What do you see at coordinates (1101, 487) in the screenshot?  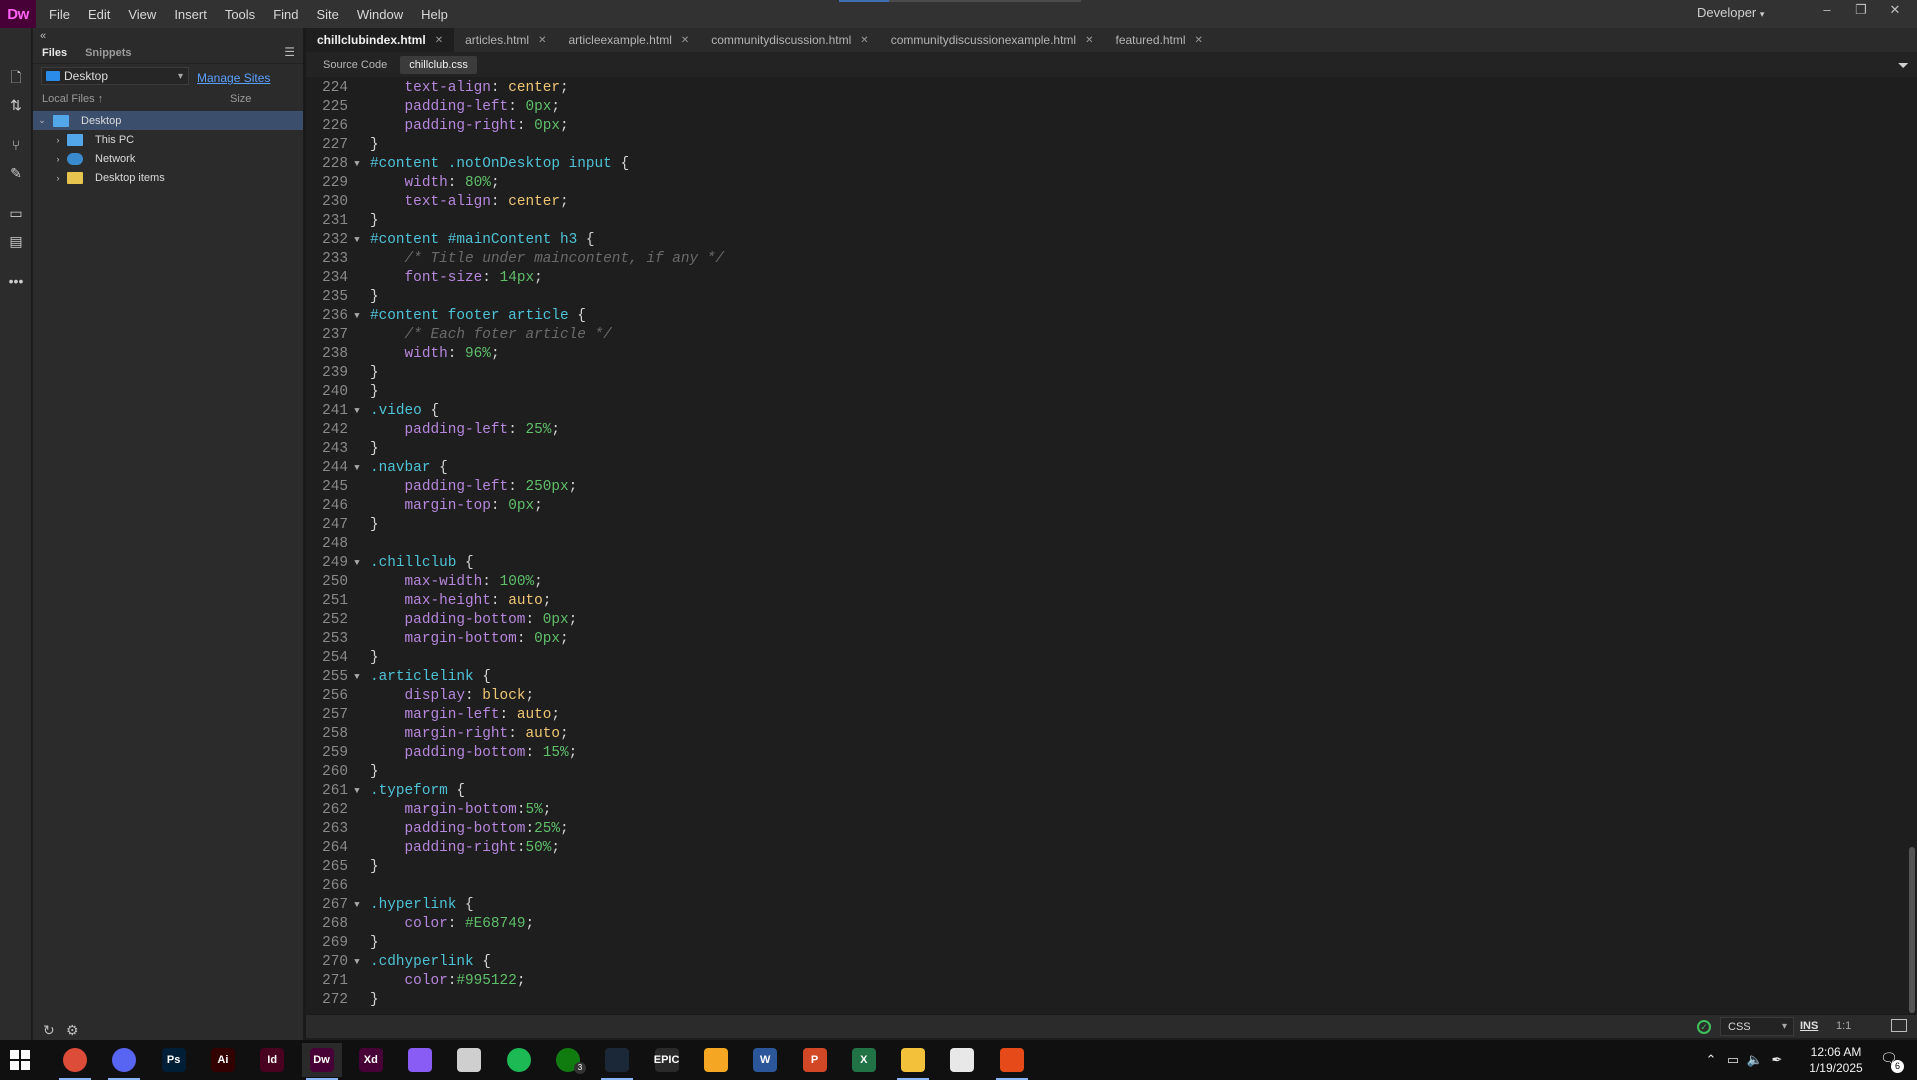 I see `code-line: 245 padding-left: 250px;` at bounding box center [1101, 487].